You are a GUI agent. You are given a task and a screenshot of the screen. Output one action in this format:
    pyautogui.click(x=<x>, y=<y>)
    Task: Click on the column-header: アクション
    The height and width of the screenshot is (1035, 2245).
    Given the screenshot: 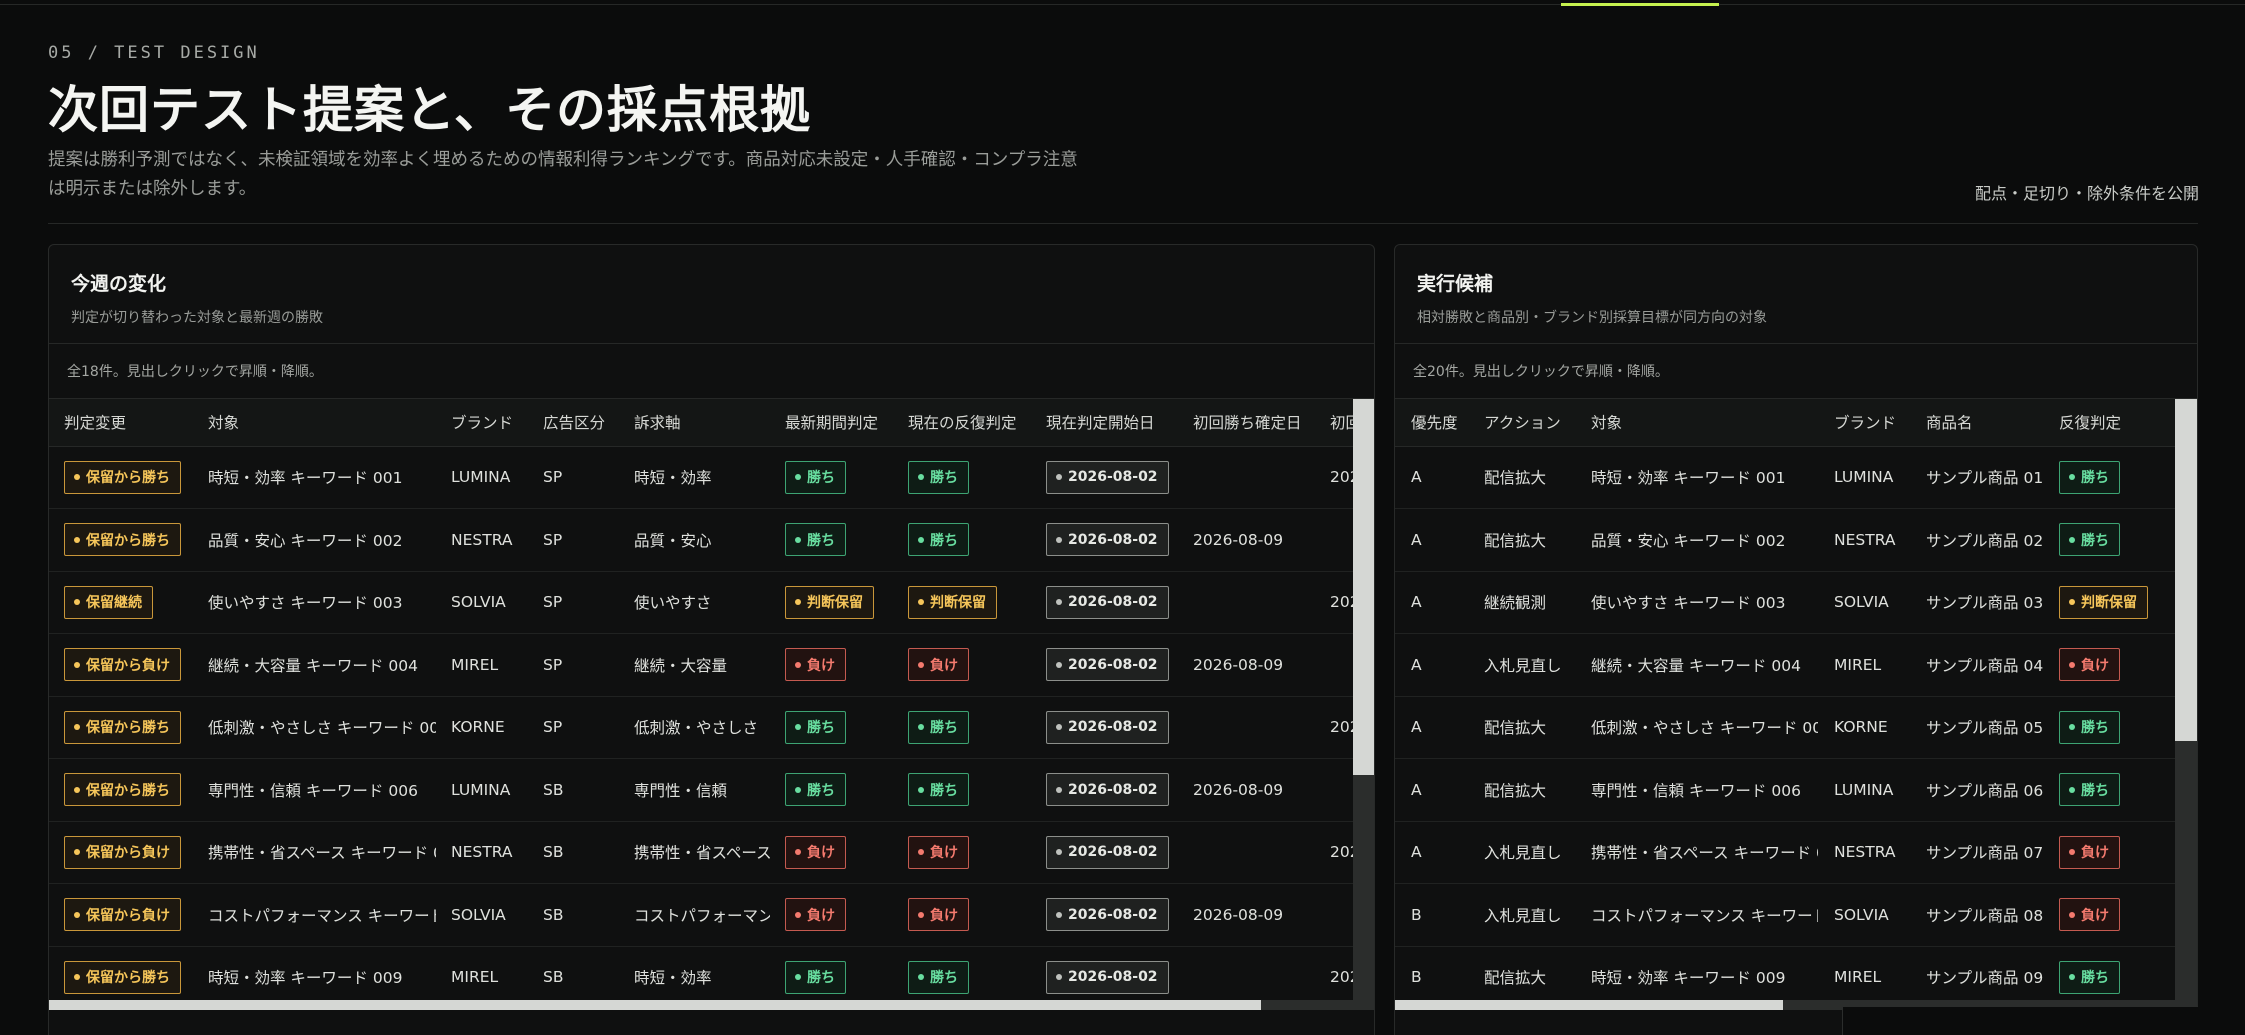 What is the action you would take?
    pyautogui.click(x=1521, y=423)
    